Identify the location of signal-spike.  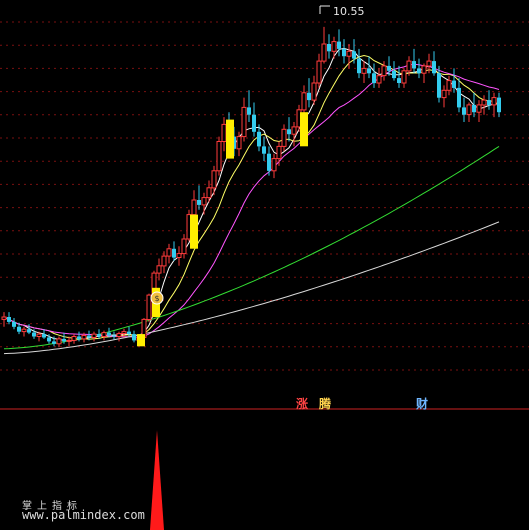
(157, 480).